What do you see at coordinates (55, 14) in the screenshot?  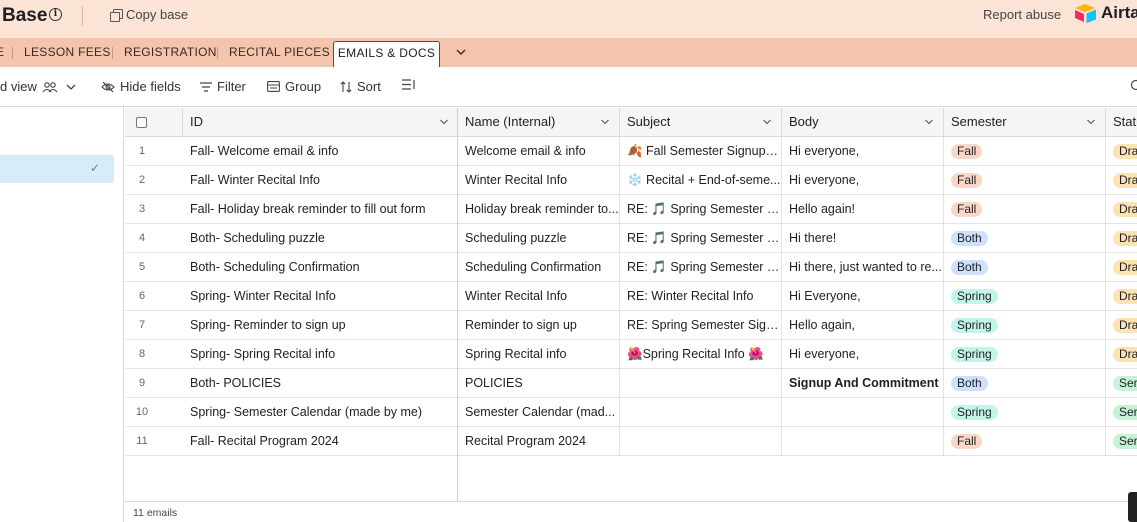 I see `info-icon: i` at bounding box center [55, 14].